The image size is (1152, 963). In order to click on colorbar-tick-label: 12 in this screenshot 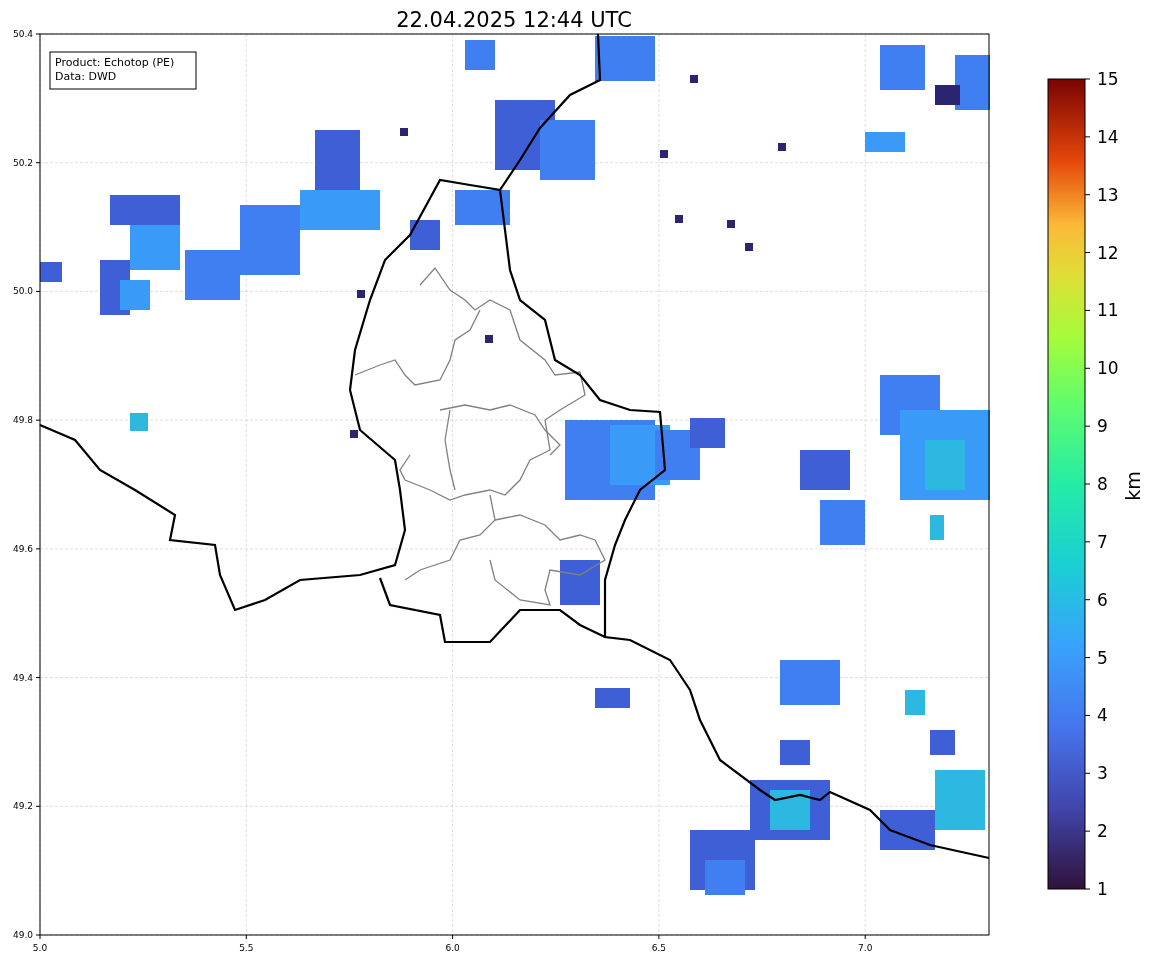, I will do `click(1108, 252)`.